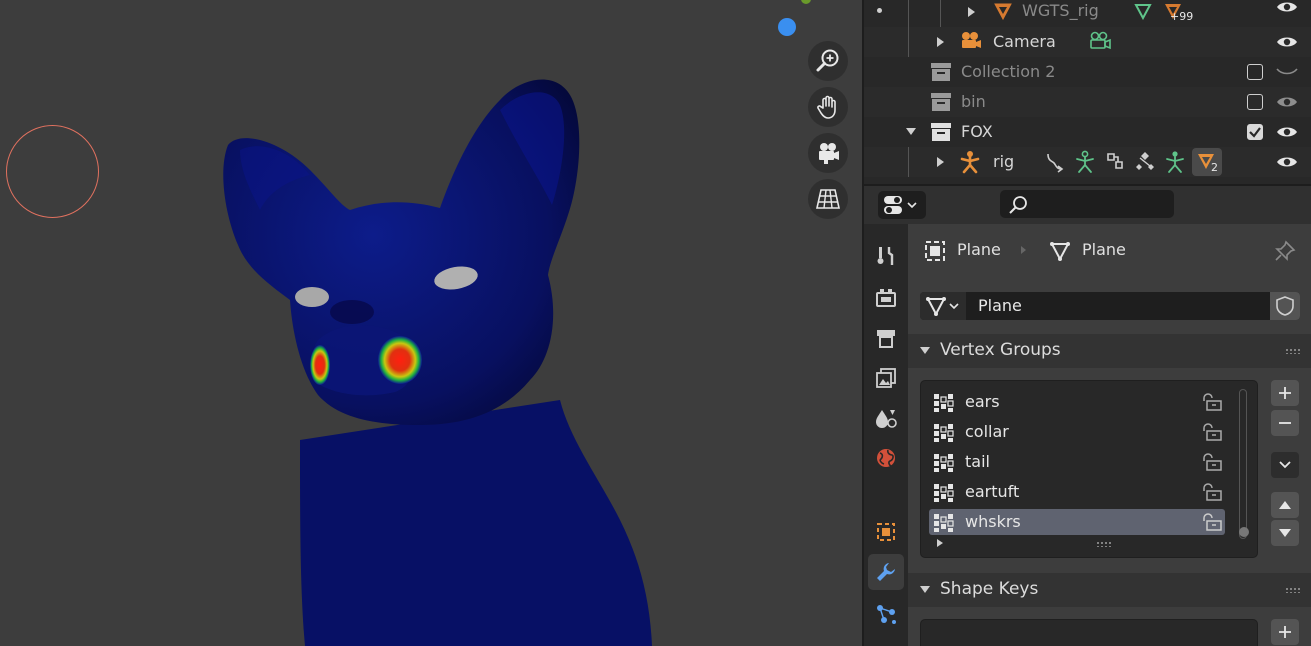 The image size is (1311, 646). What do you see at coordinates (1243, 464) in the screenshot?
I see `list-scrollbar` at bounding box center [1243, 464].